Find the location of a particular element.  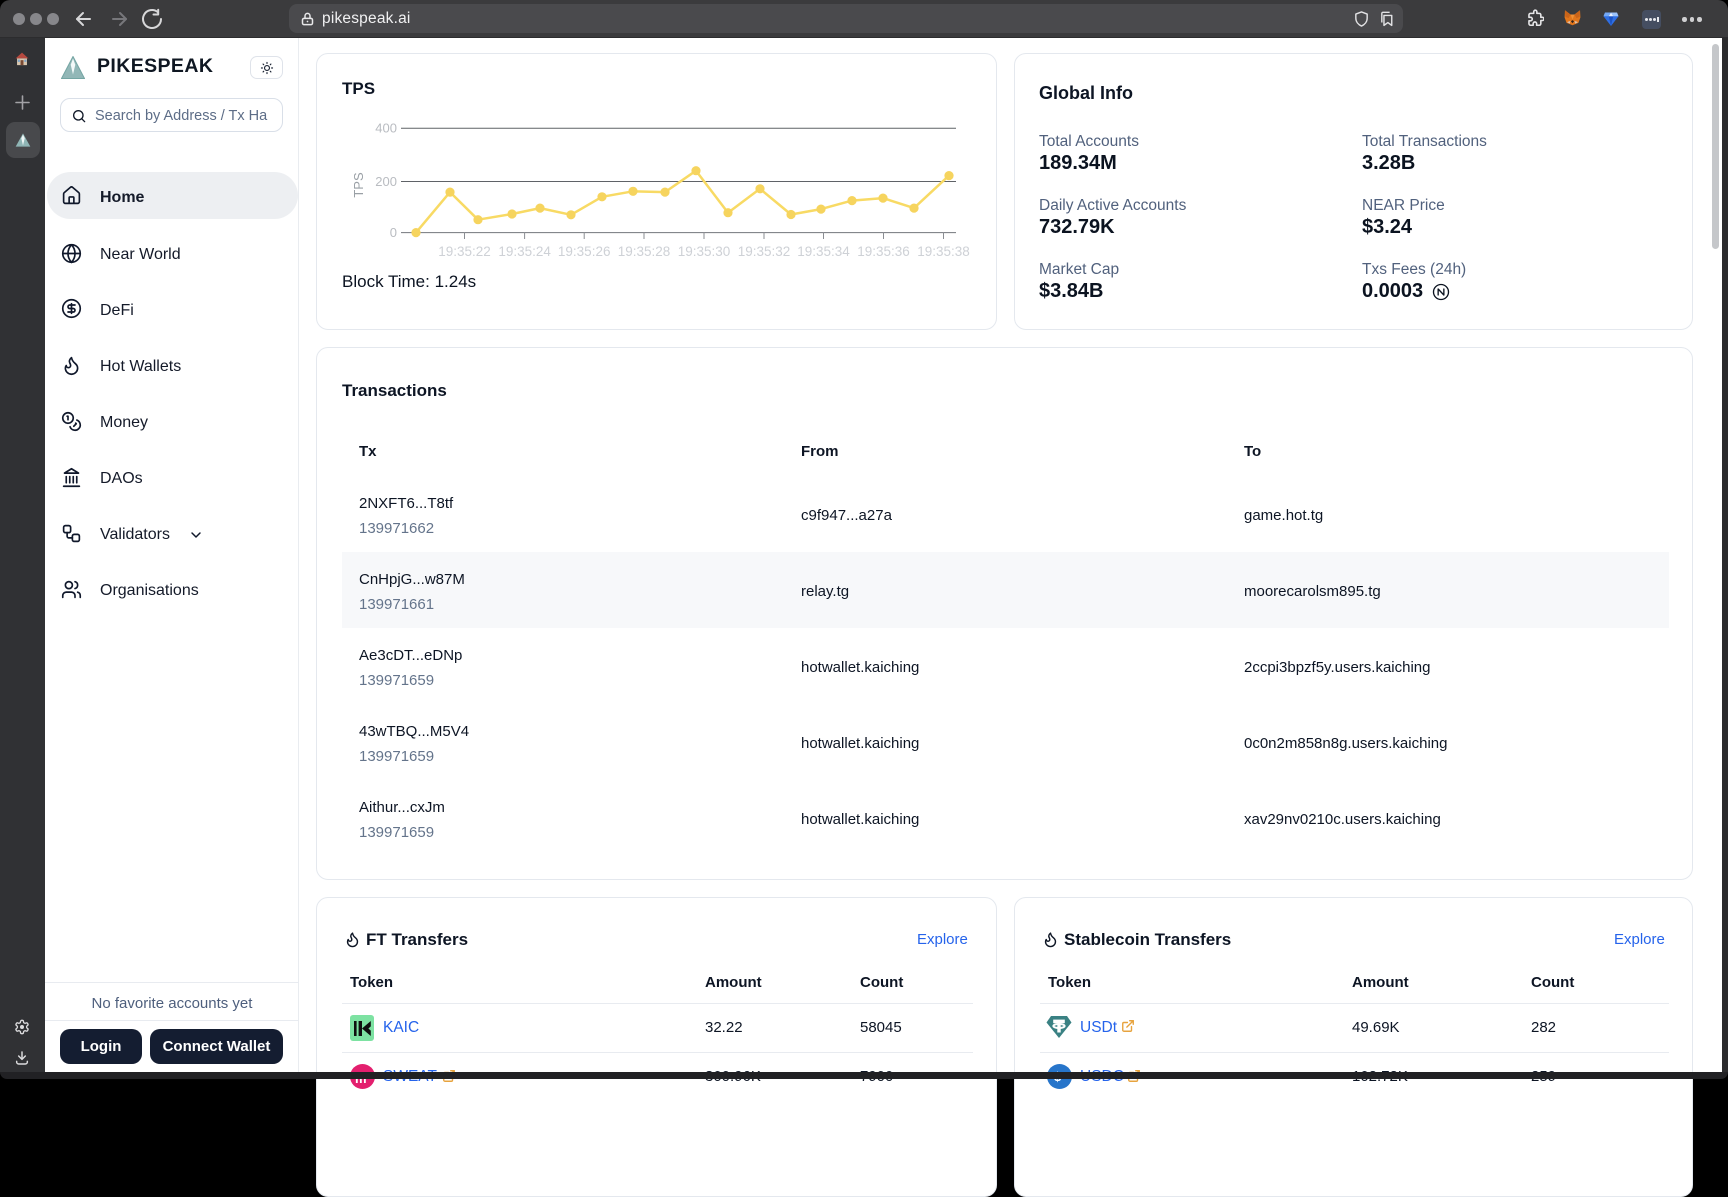

svg-text: 19:35:24 is located at coordinates (524, 251).